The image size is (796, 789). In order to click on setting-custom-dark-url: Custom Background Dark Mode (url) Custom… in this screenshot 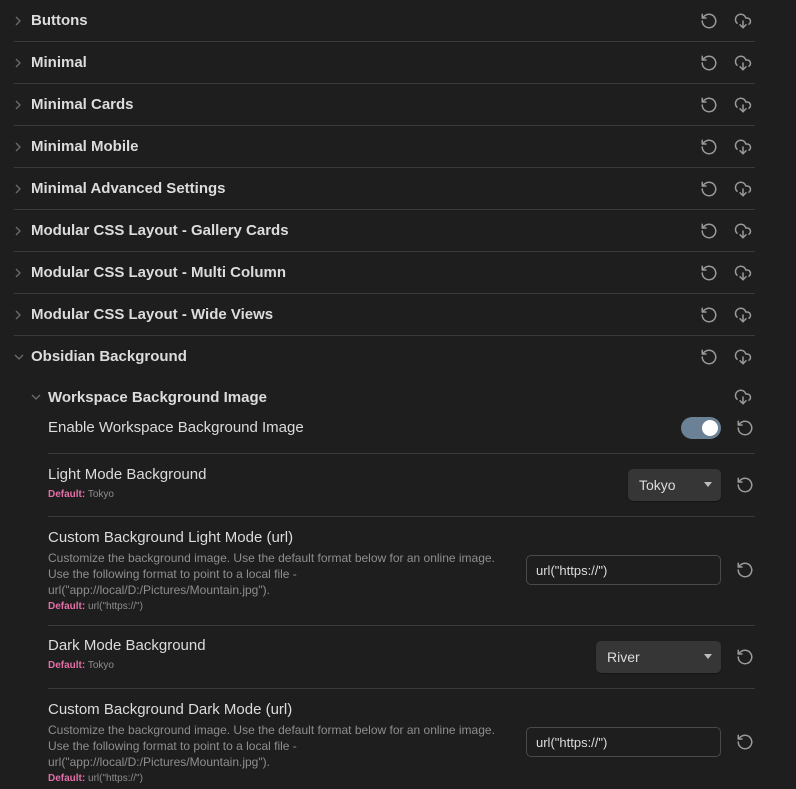, I will do `click(401, 739)`.